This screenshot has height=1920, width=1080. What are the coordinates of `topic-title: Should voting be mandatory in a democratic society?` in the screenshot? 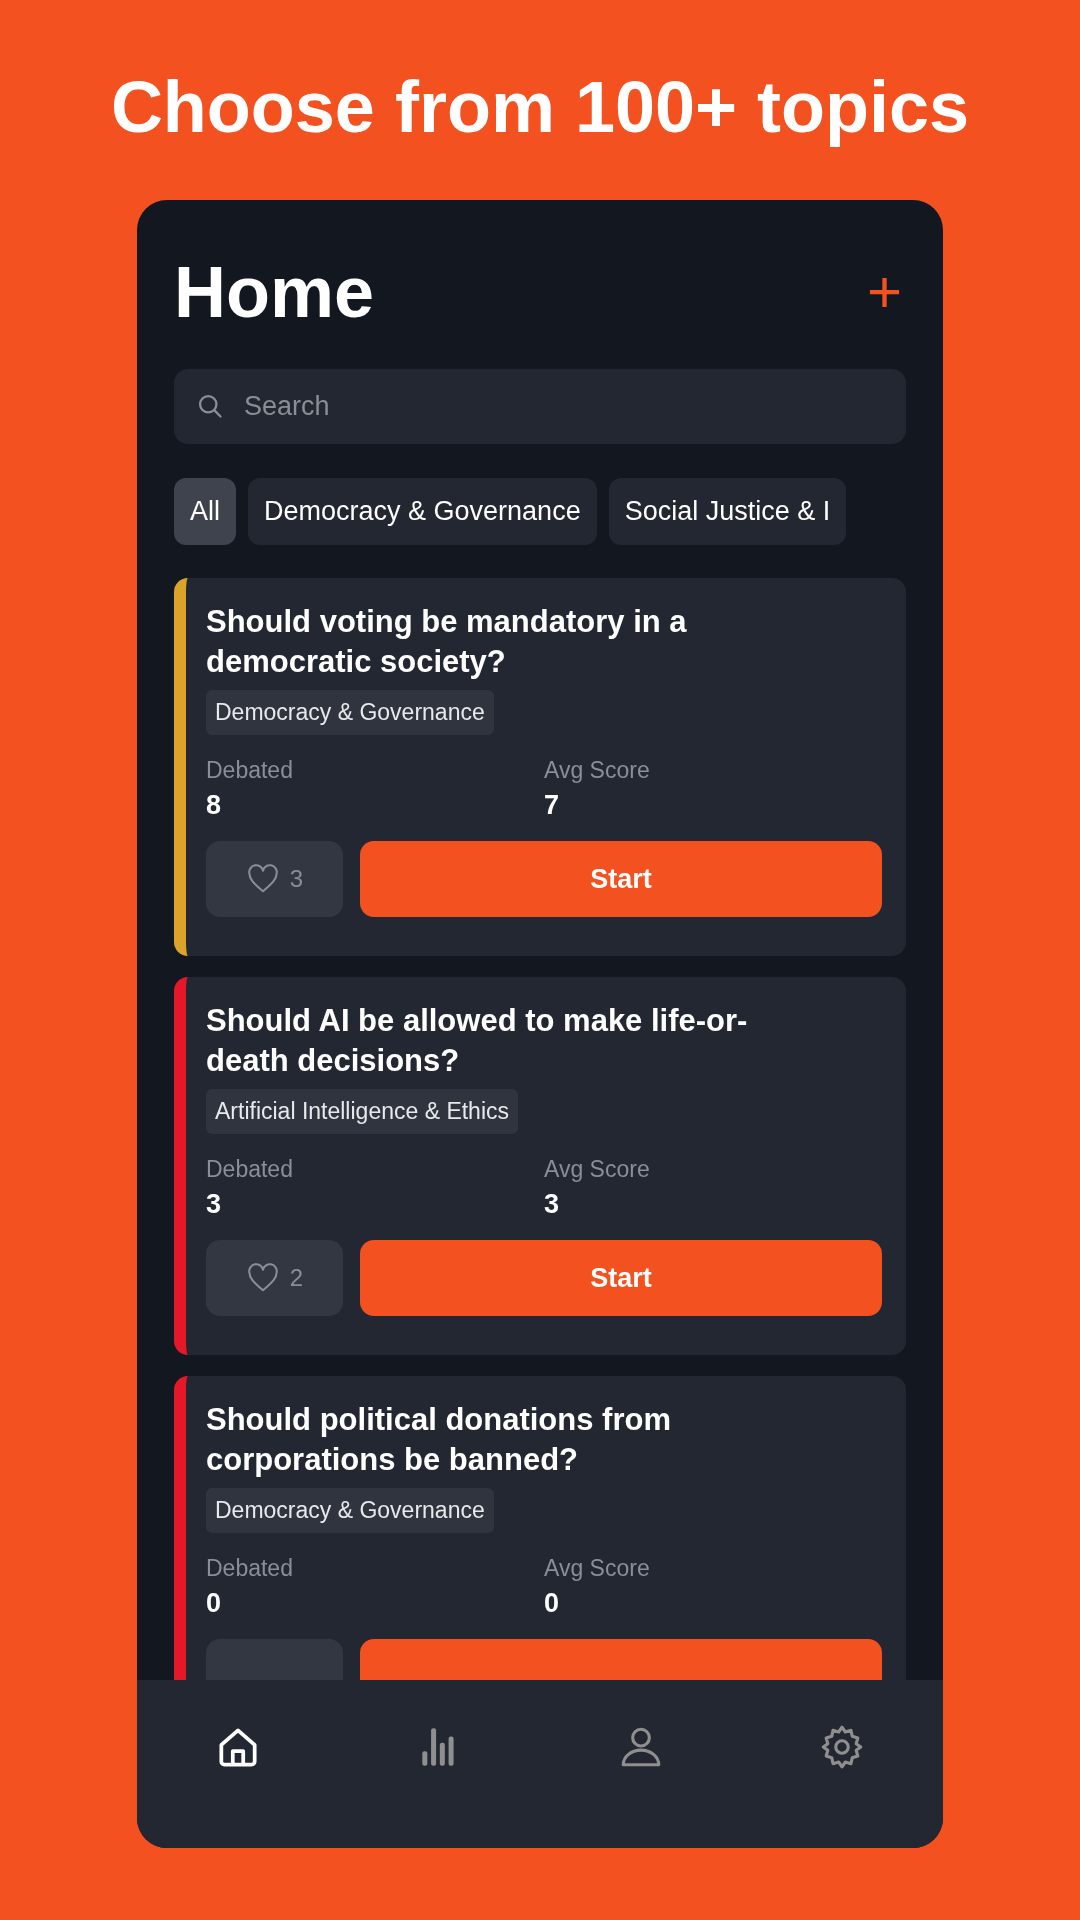 It's located at (447, 642).